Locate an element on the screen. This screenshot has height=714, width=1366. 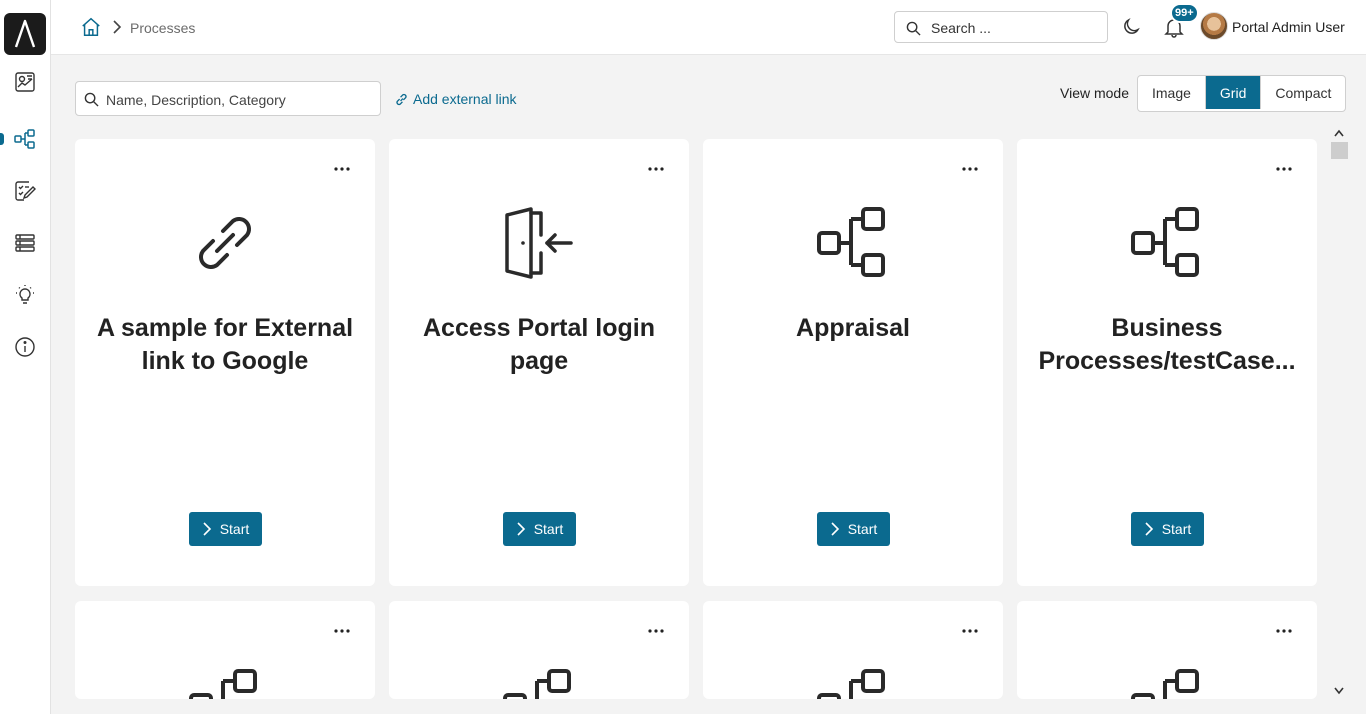
sidebar-item-ideas is located at coordinates (25, 295).